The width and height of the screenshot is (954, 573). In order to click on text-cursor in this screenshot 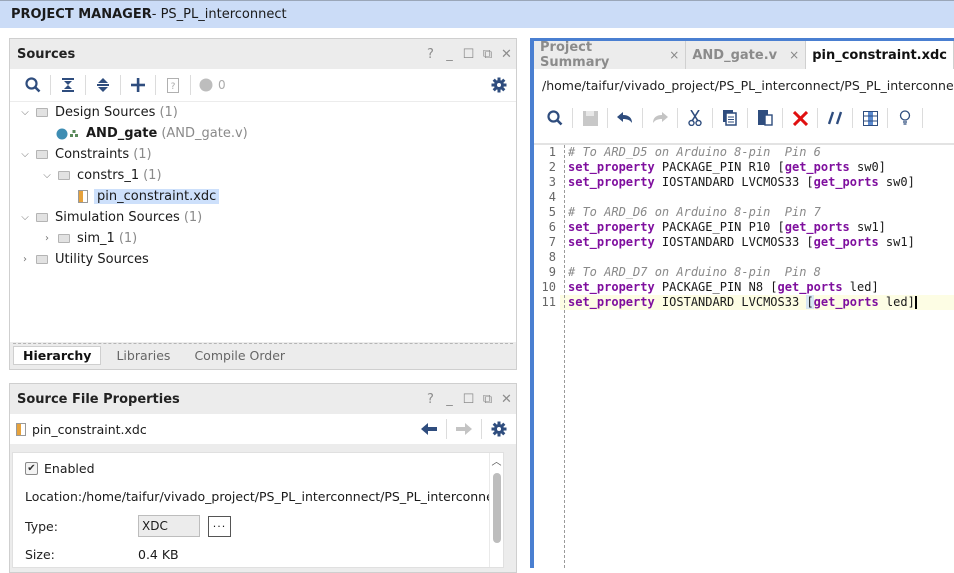, I will do `click(915, 302)`.